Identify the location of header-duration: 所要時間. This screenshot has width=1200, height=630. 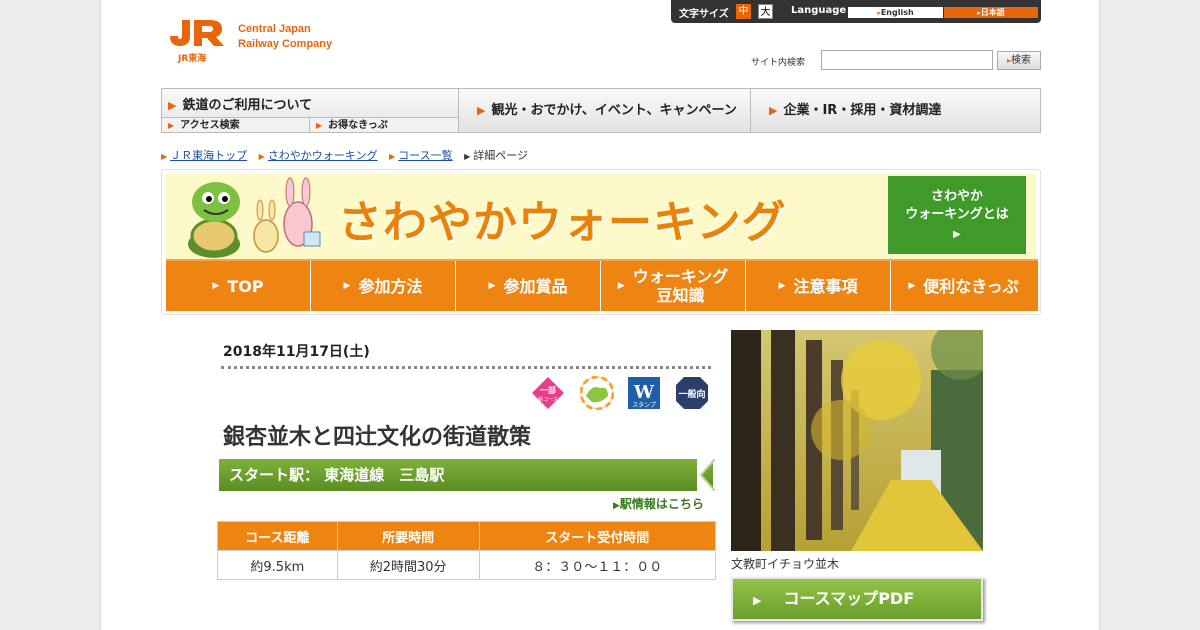
(408, 536).